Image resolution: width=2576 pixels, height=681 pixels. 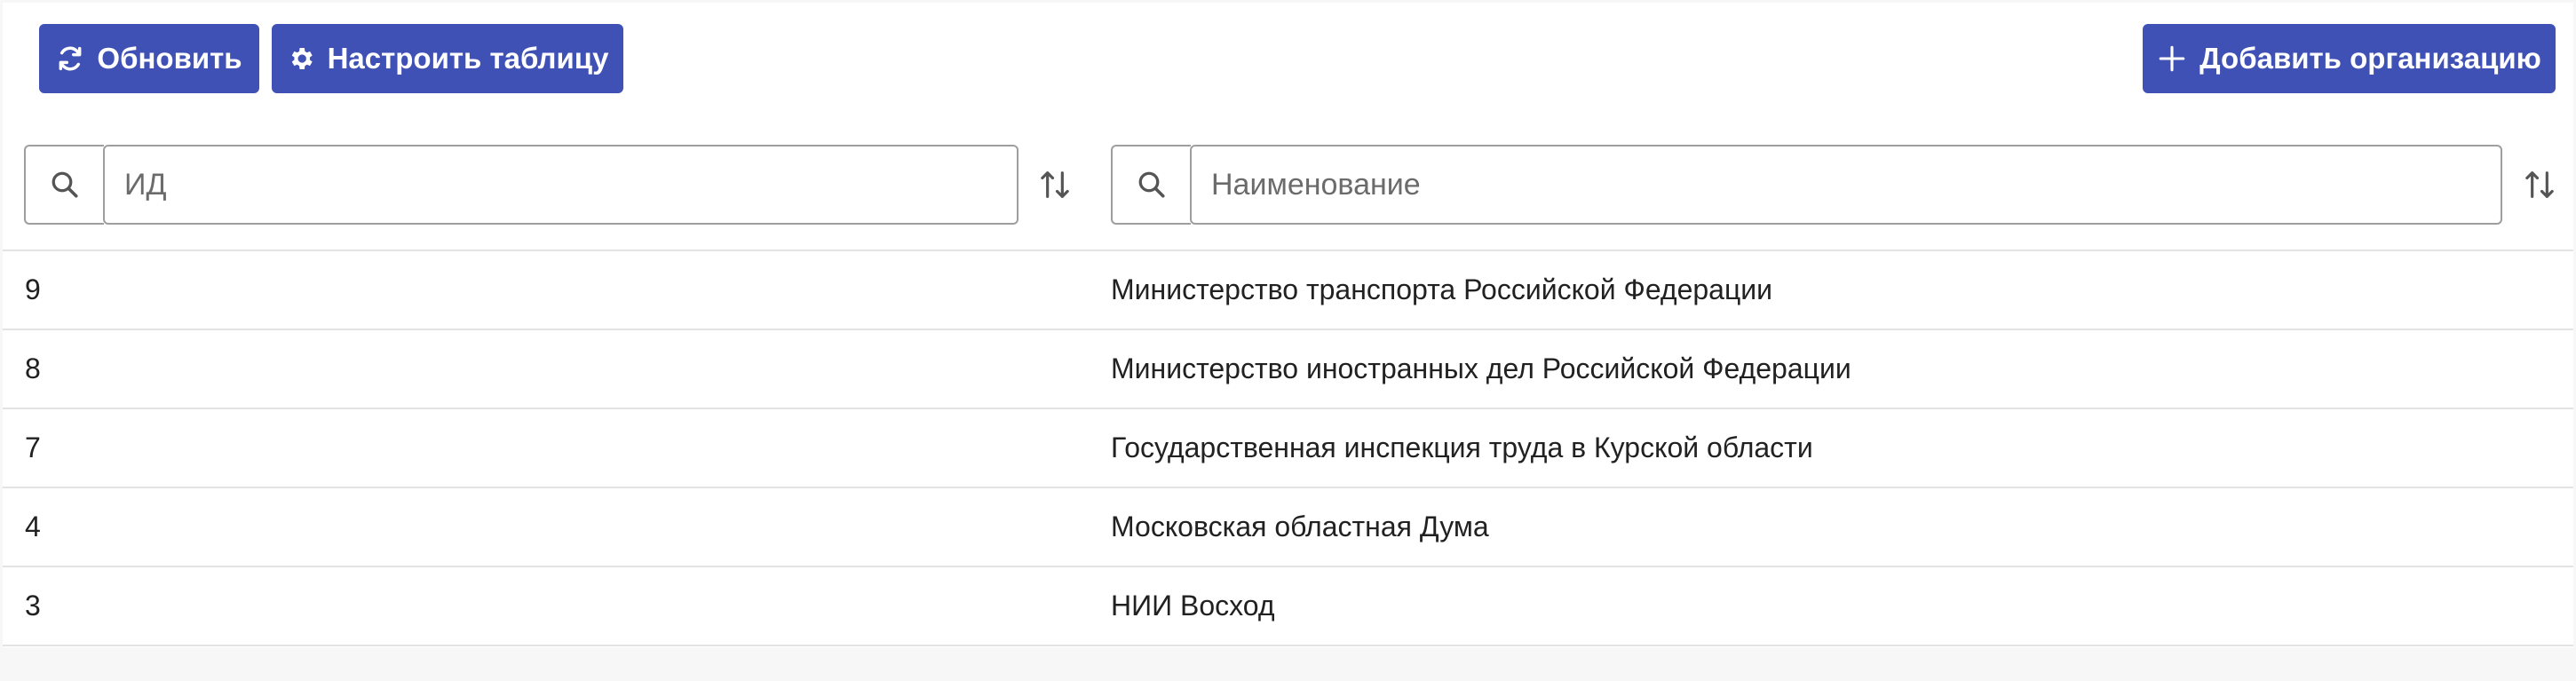 I want to click on row-id-cell: 8, so click(x=33, y=368).